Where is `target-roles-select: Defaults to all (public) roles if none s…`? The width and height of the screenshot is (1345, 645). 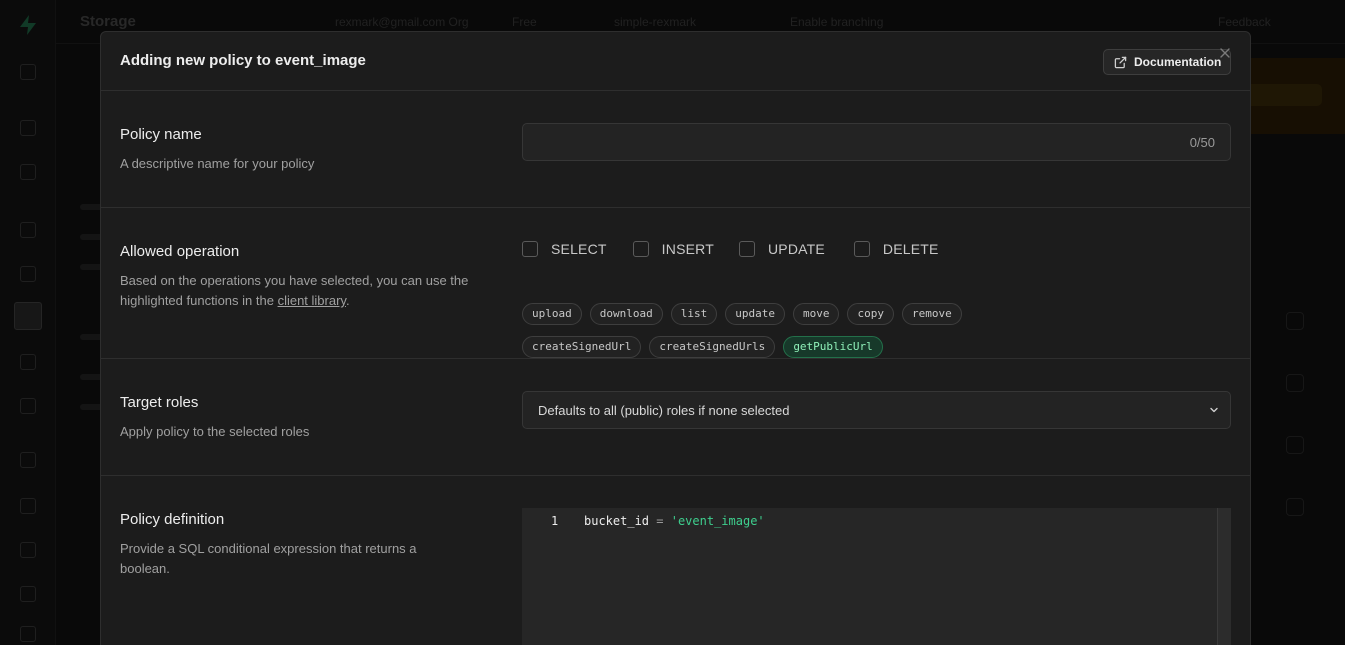
target-roles-select: Defaults to all (public) roles if none s… is located at coordinates (876, 410).